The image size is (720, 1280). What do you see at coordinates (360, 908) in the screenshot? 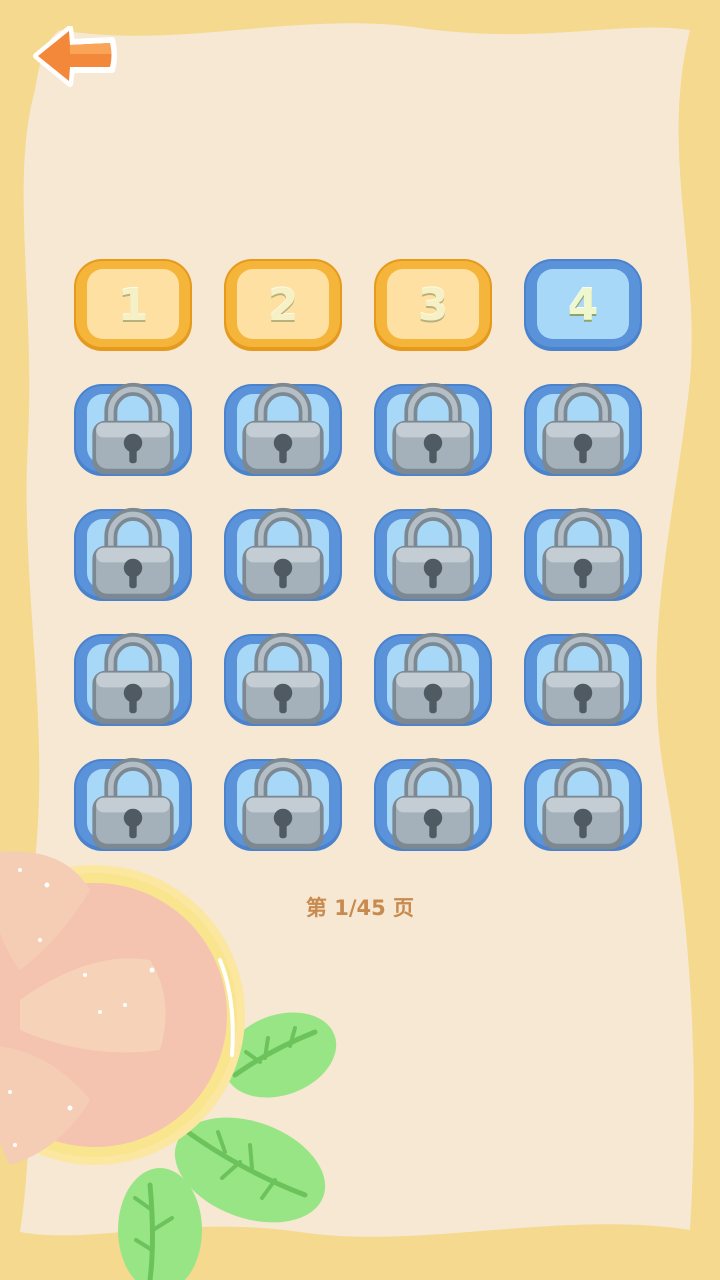
I see `page-indicator: 第 1/45 页` at bounding box center [360, 908].